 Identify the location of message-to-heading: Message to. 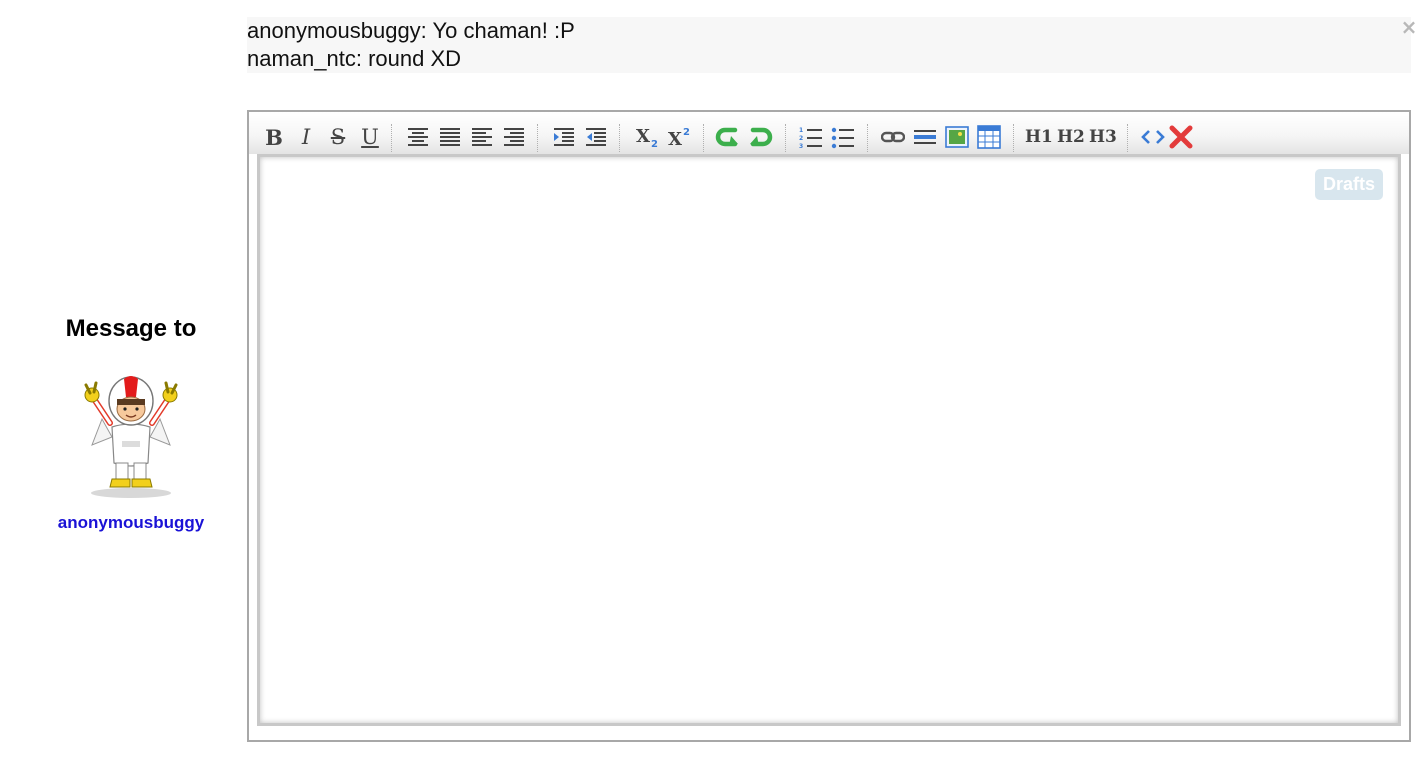
(131, 328).